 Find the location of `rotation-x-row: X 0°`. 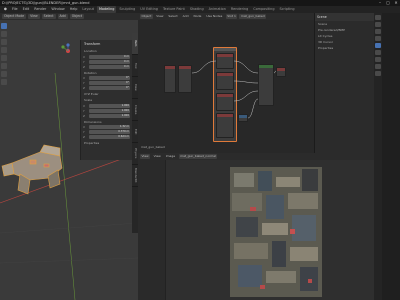

rotation-x-row: X 0° is located at coordinates (106, 78).